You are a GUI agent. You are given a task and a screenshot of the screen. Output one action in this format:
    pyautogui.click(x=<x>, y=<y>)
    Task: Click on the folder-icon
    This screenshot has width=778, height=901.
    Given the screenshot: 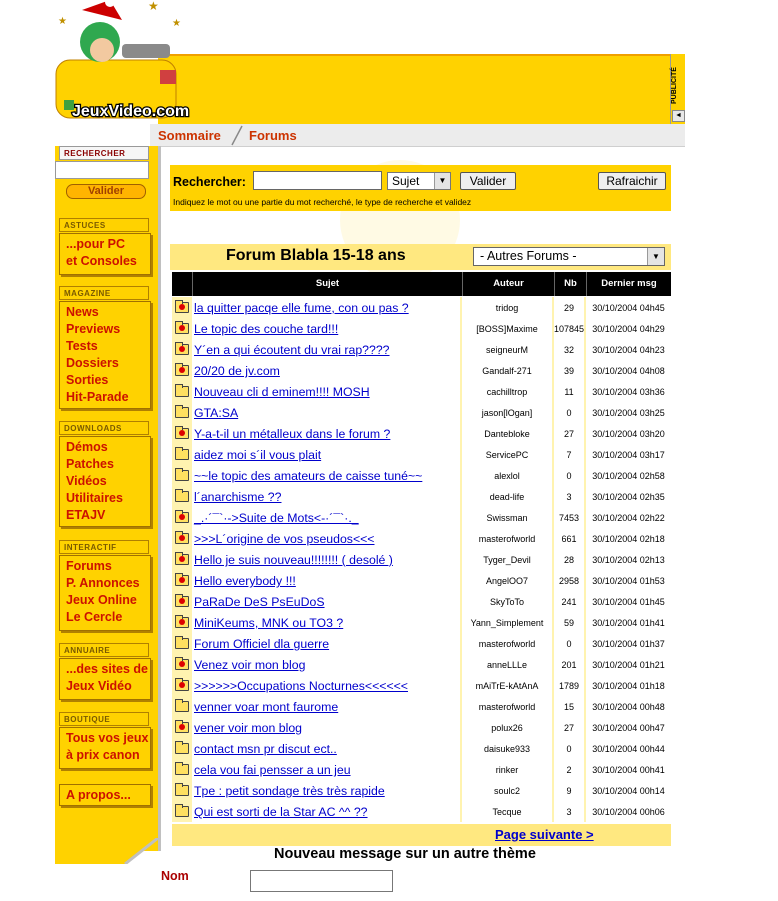 What is the action you would take?
    pyautogui.click(x=182, y=390)
    